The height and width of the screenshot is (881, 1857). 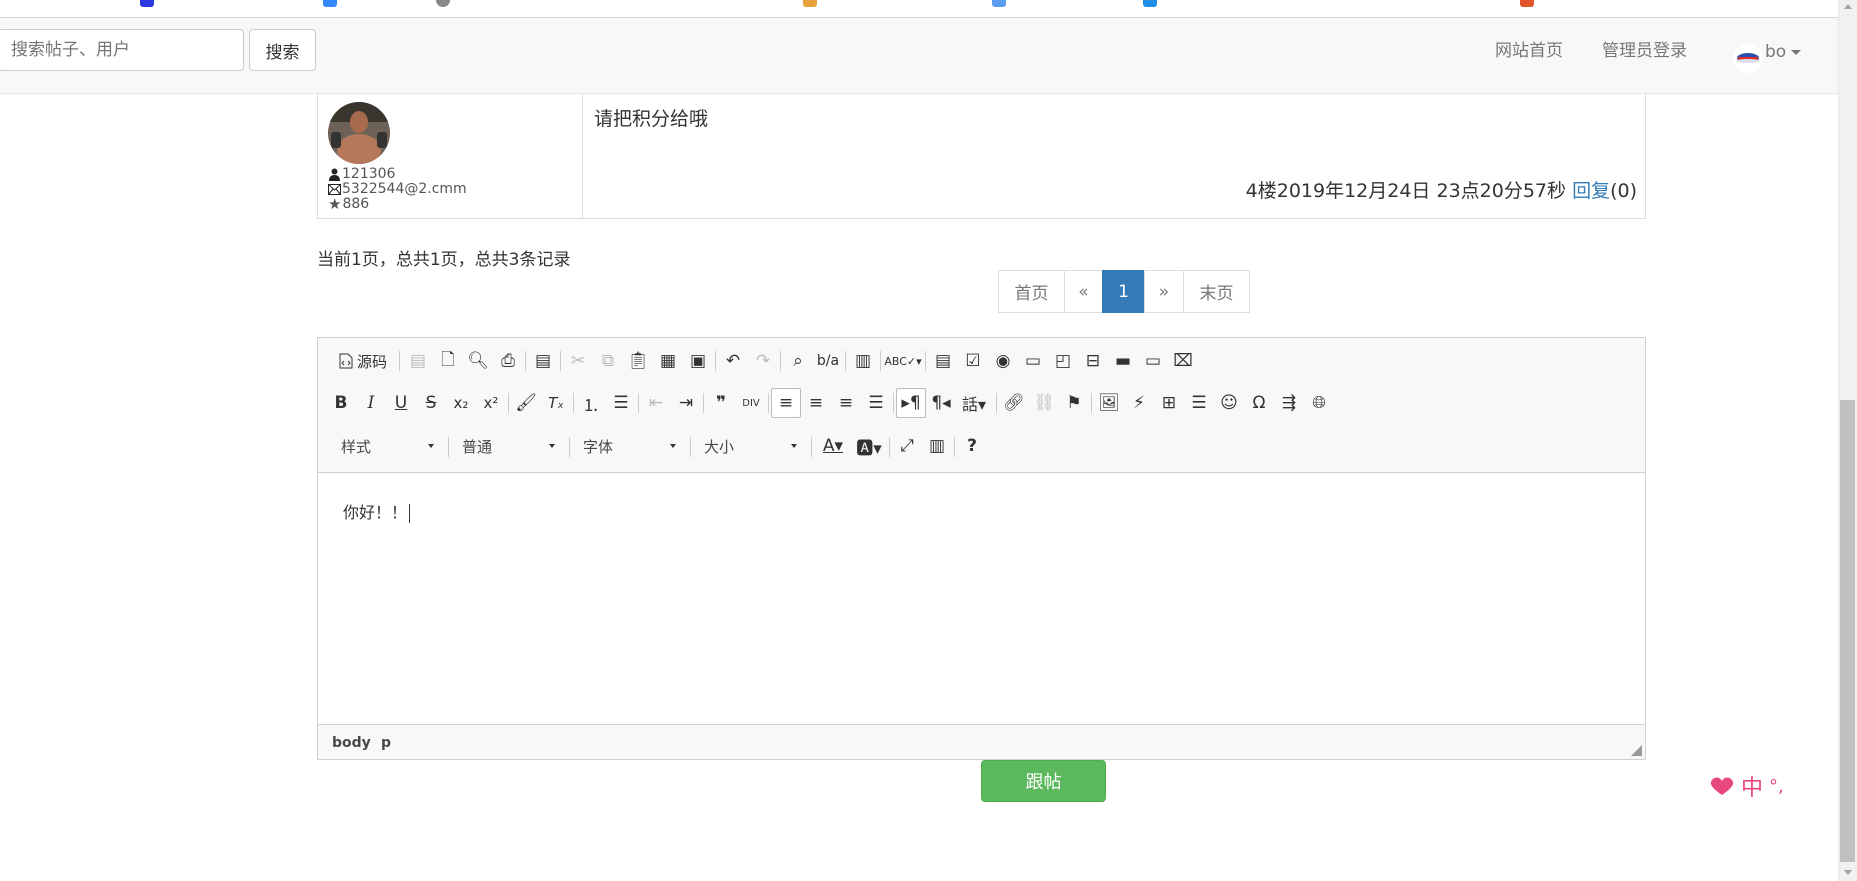 What do you see at coordinates (786, 403) in the screenshot?
I see `align-left-icon: ≡` at bounding box center [786, 403].